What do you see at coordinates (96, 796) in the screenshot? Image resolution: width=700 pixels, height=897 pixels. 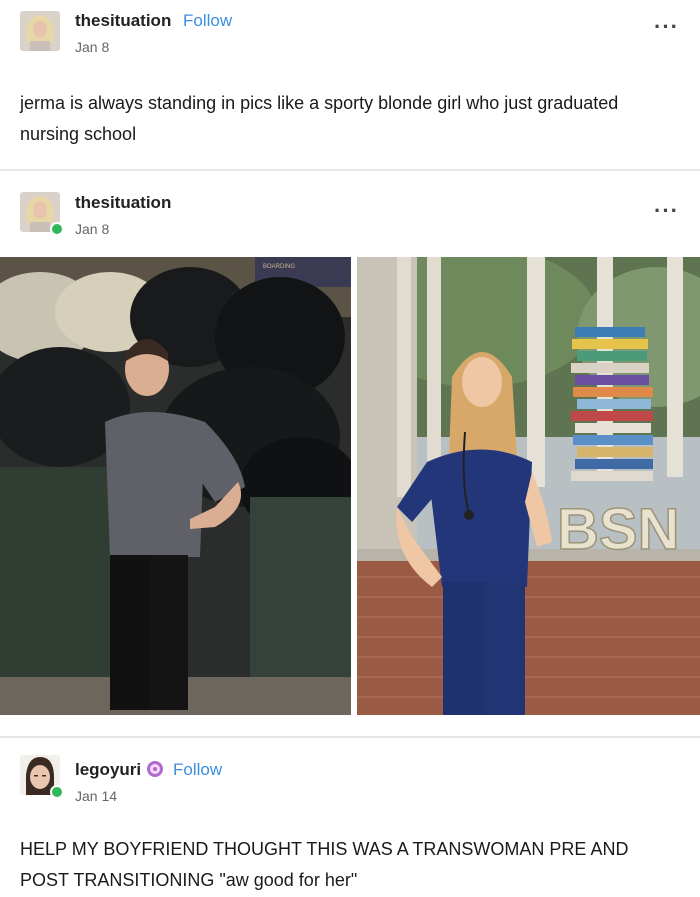 I see `post-date: Jan 14` at bounding box center [96, 796].